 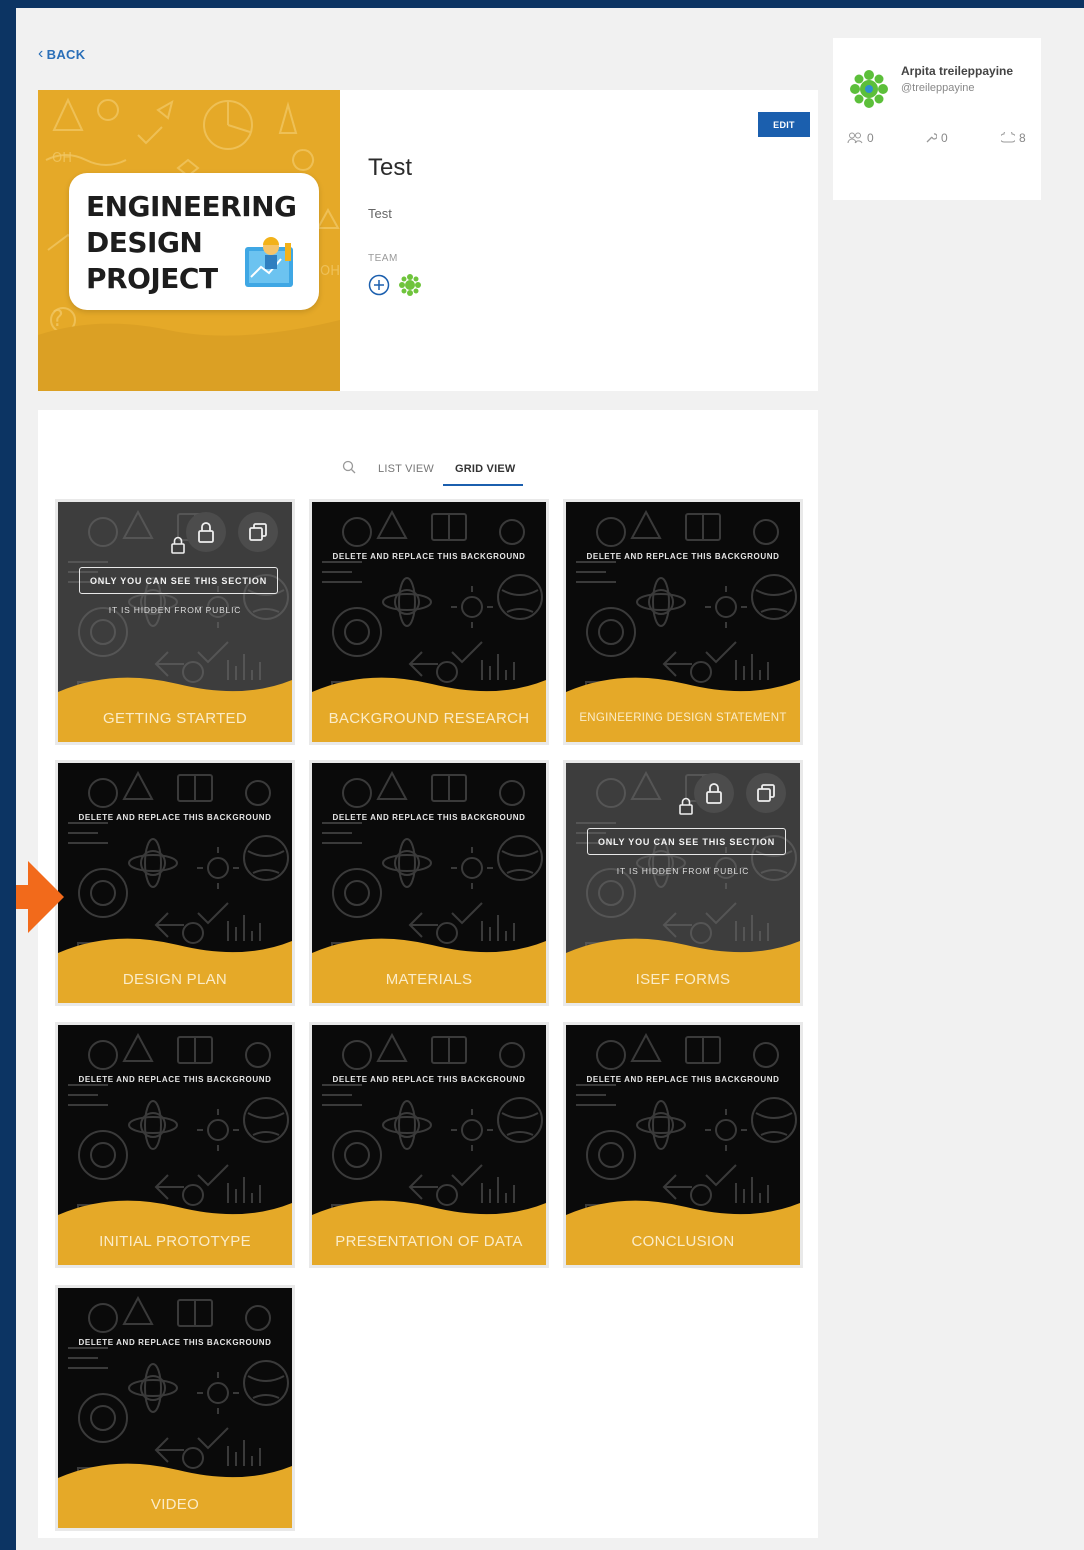 I want to click on cover-title: ENGINEERING DESIGN PROJECT, so click(x=191, y=242).